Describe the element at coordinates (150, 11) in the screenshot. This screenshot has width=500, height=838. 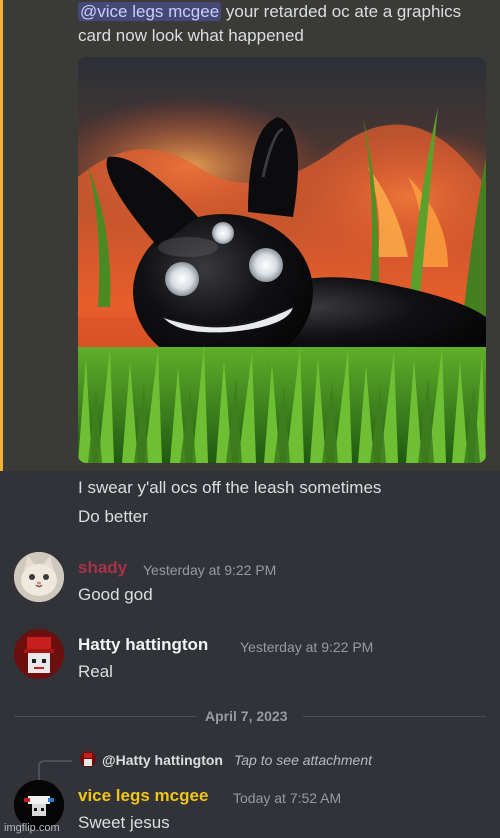
I see `user-mention: @vice legs mcgee` at that location.